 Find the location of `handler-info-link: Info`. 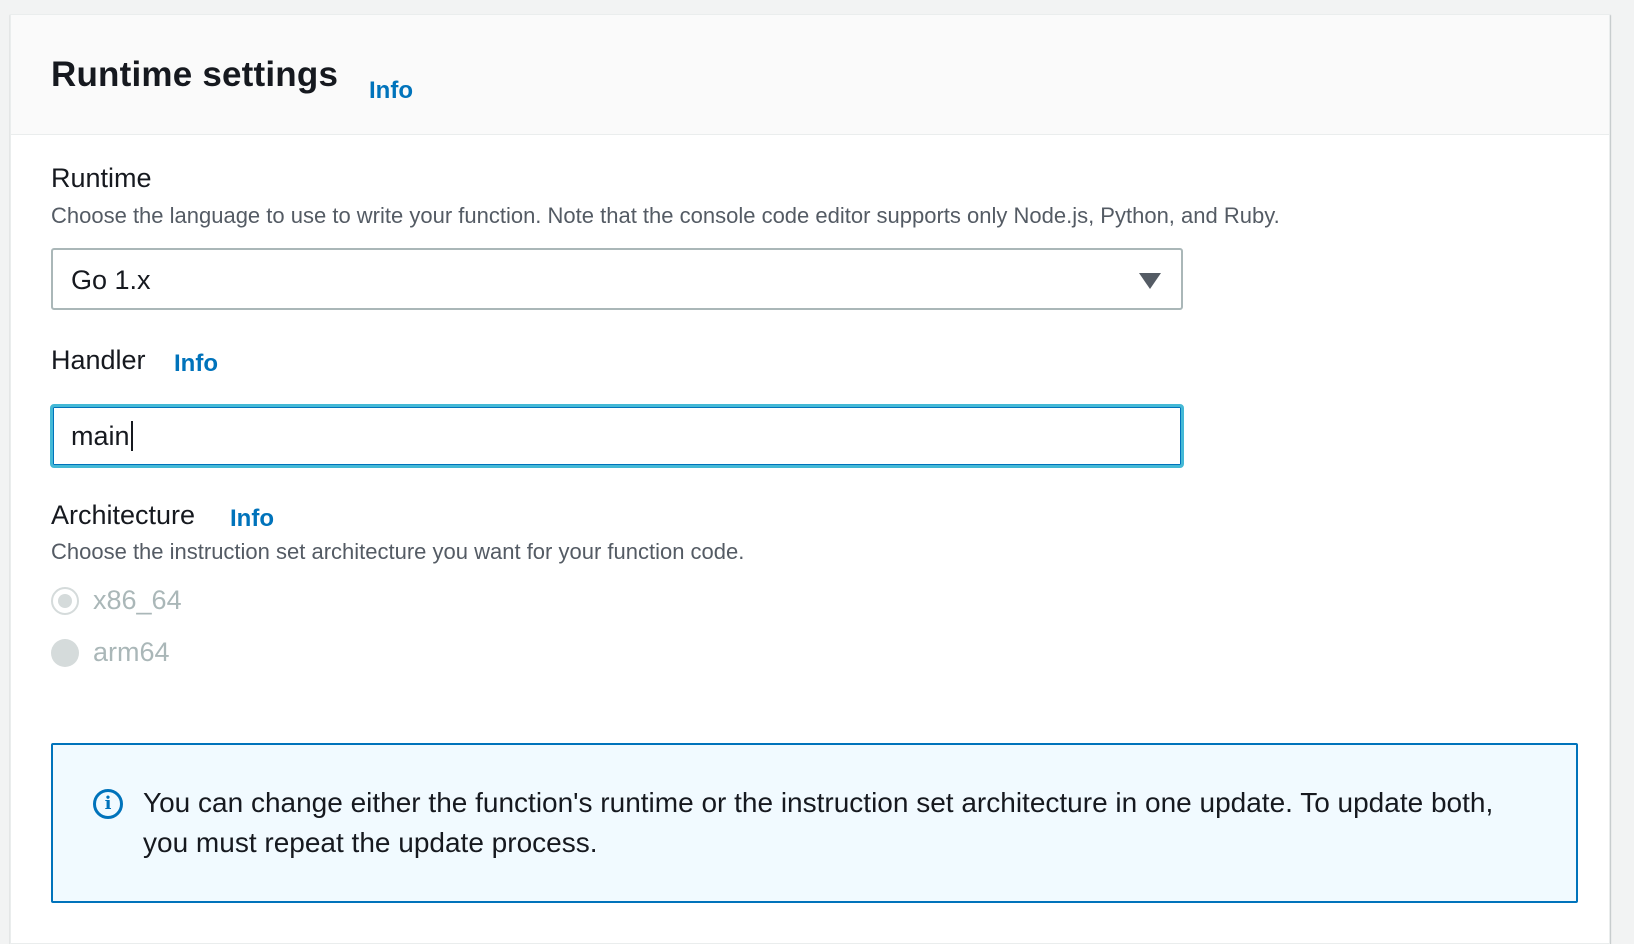

handler-info-link: Info is located at coordinates (196, 364).